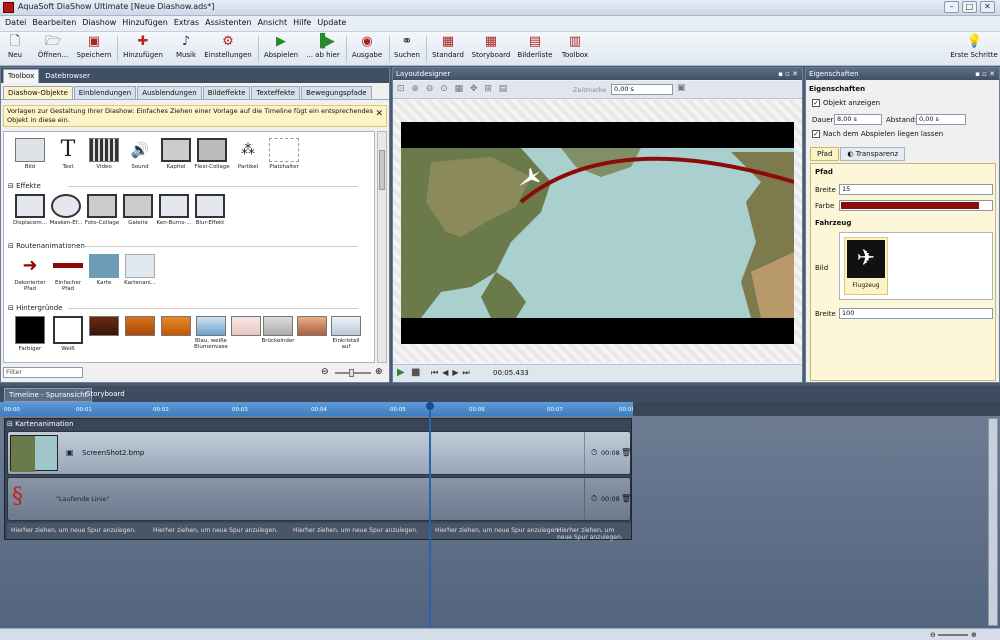 The width and height of the screenshot is (1000, 640). What do you see at coordinates (54, 23) in the screenshot?
I see `menu-bearbeiten: Bearbeiten` at bounding box center [54, 23].